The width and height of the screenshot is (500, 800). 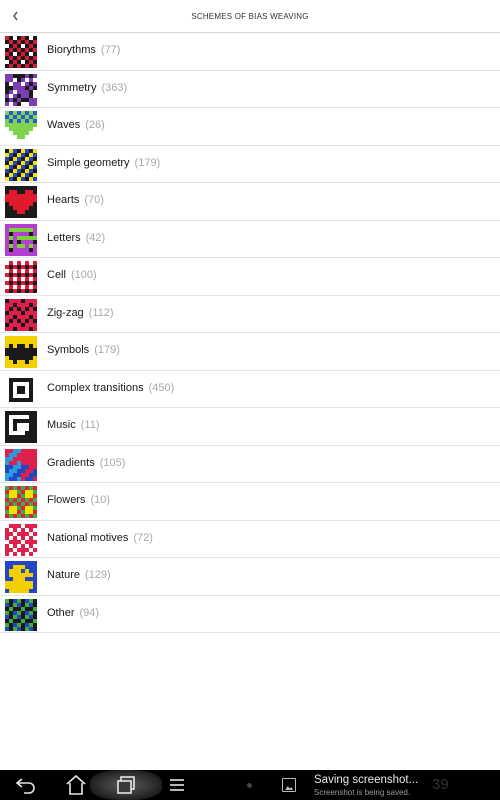 I want to click on category-label: Simple geometry (179), so click(x=103, y=163).